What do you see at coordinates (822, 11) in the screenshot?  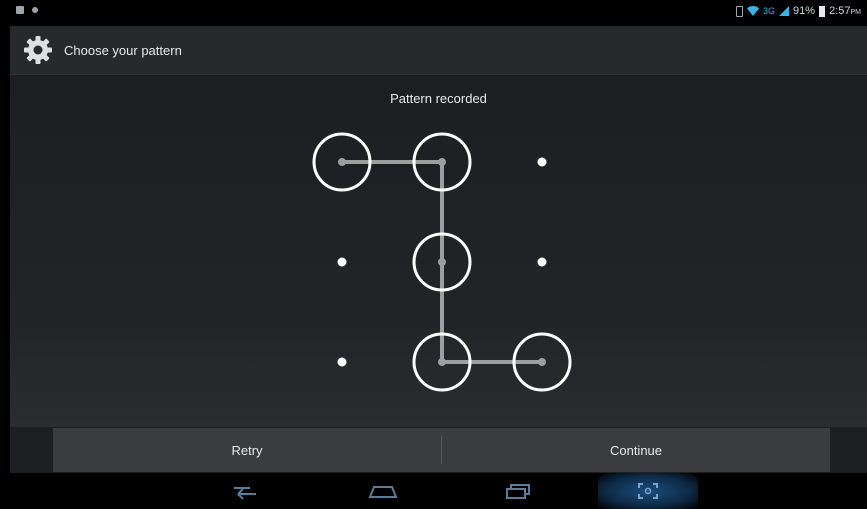 I see `battery-icon` at bounding box center [822, 11].